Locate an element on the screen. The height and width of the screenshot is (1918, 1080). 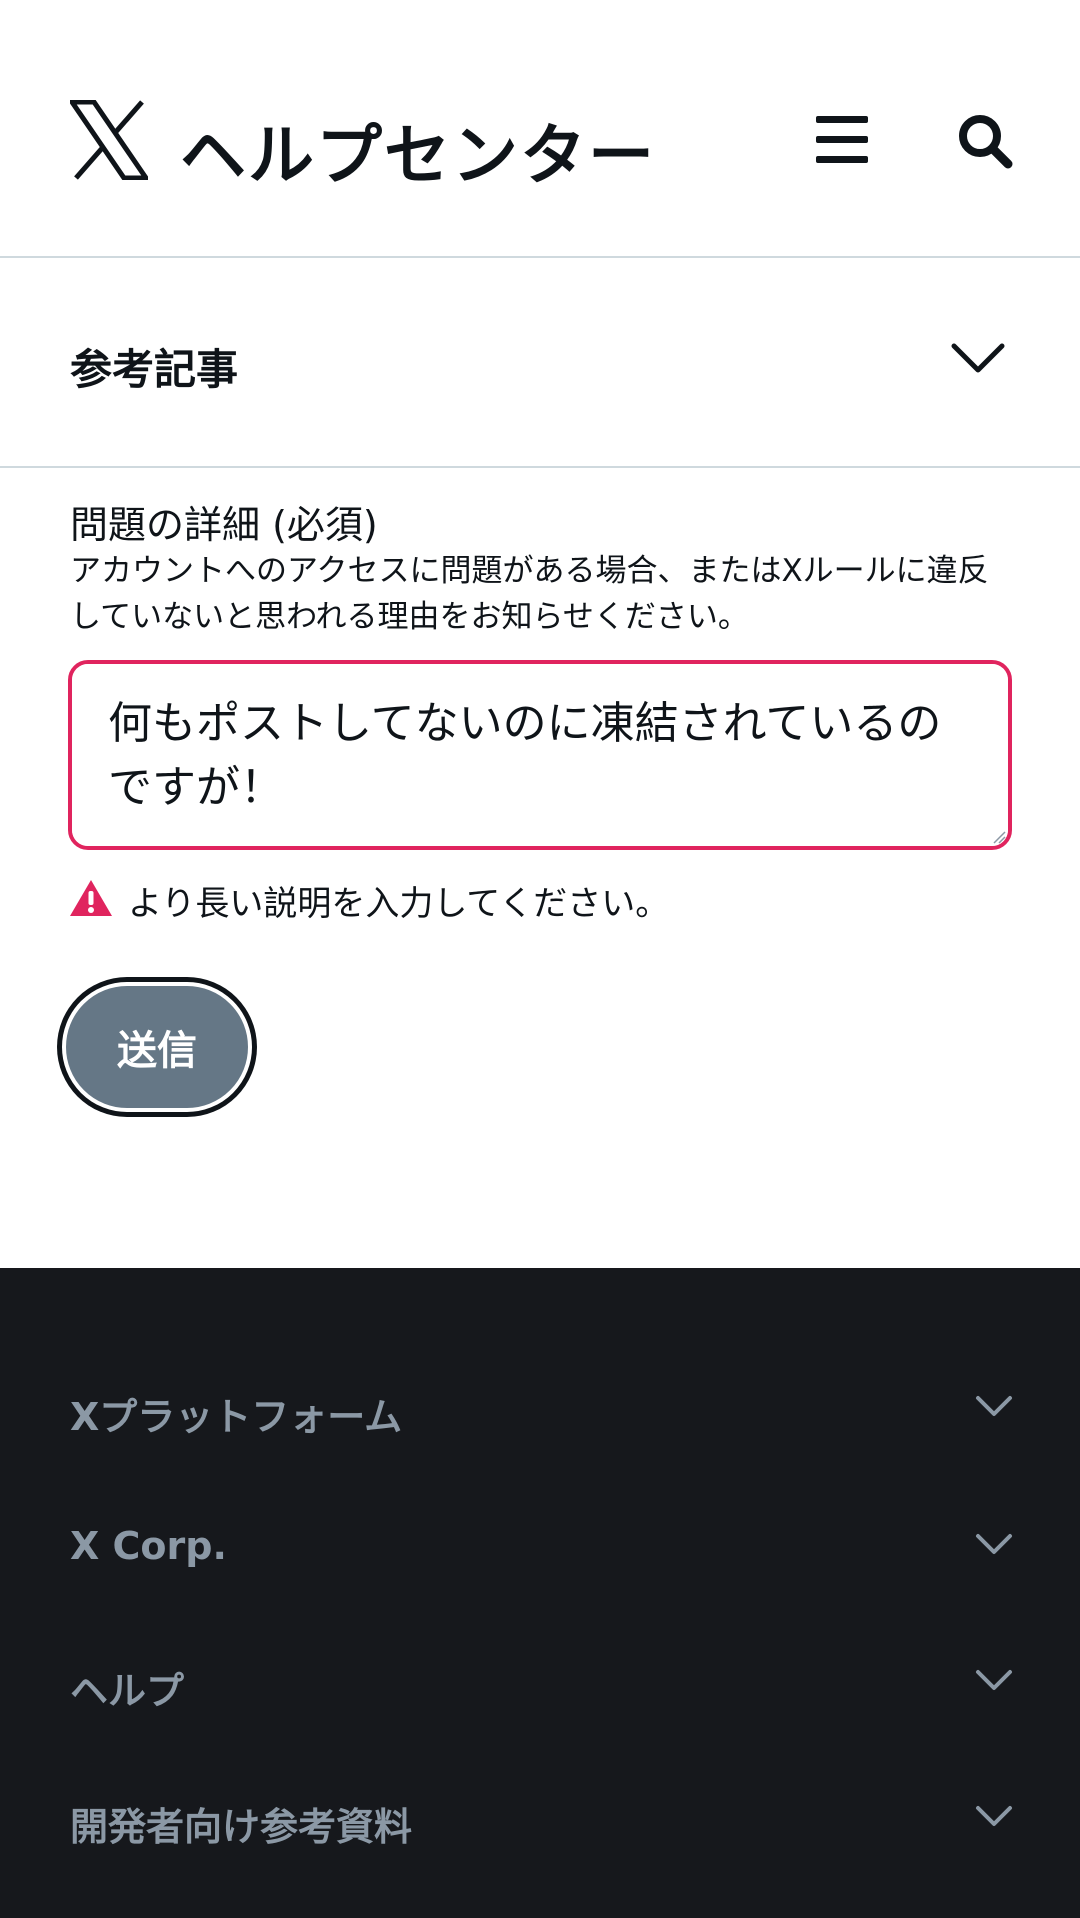
problem-details-textarea: 何もポストしてないのに凍結されているのですが！ is located at coordinates (540, 755).